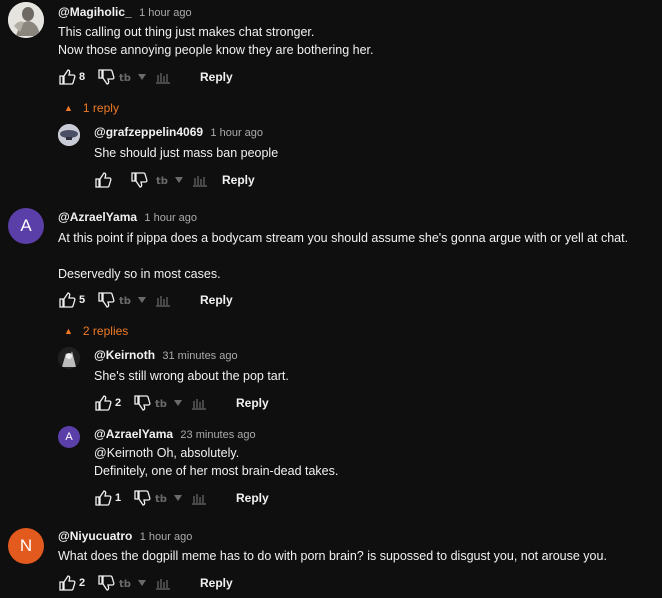 The height and width of the screenshot is (598, 662). I want to click on reply-time: 1 hour ago, so click(236, 133).